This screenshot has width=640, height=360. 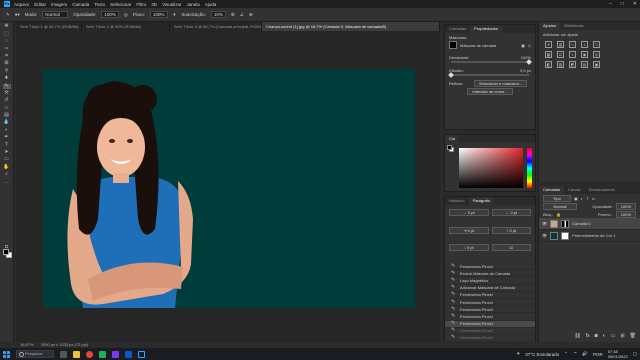 What do you see at coordinates (491, 62) in the screenshot?
I see `density-slider` at bounding box center [491, 62].